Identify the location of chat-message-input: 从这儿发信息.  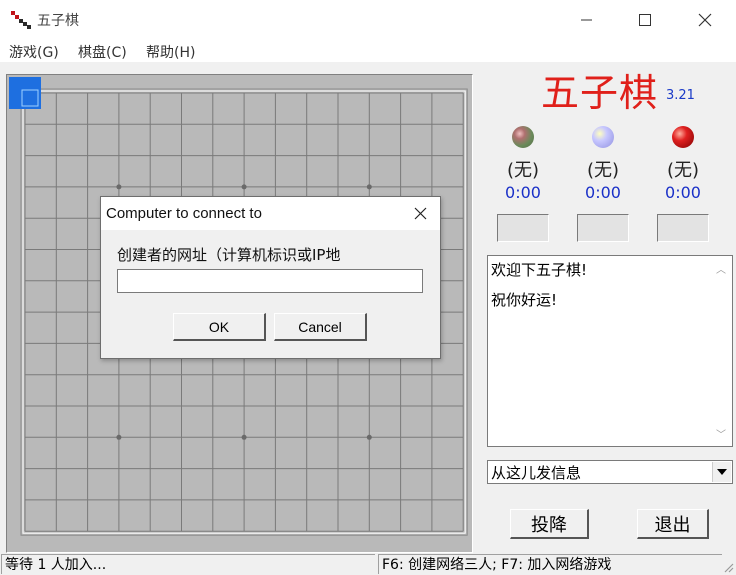
(610, 472).